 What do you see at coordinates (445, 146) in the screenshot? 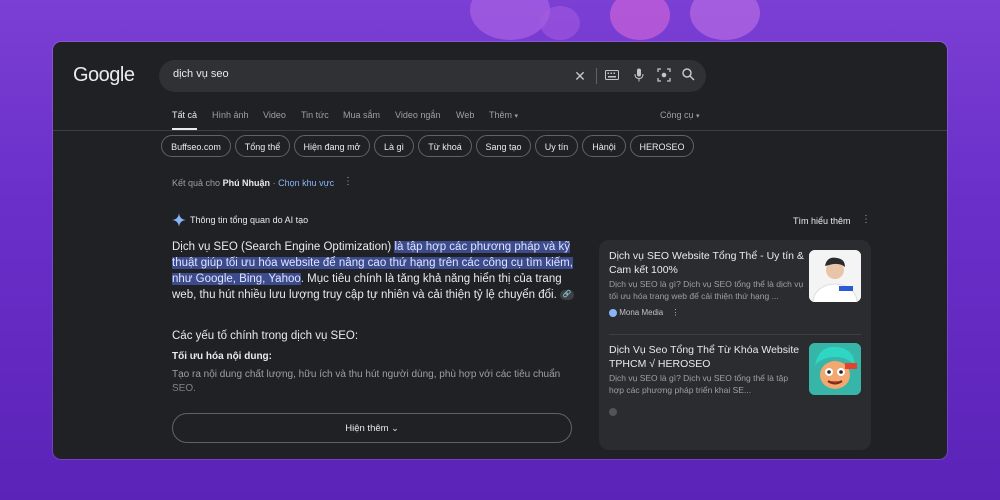
I see `chip-tu-khoa: Từ khoá` at bounding box center [445, 146].